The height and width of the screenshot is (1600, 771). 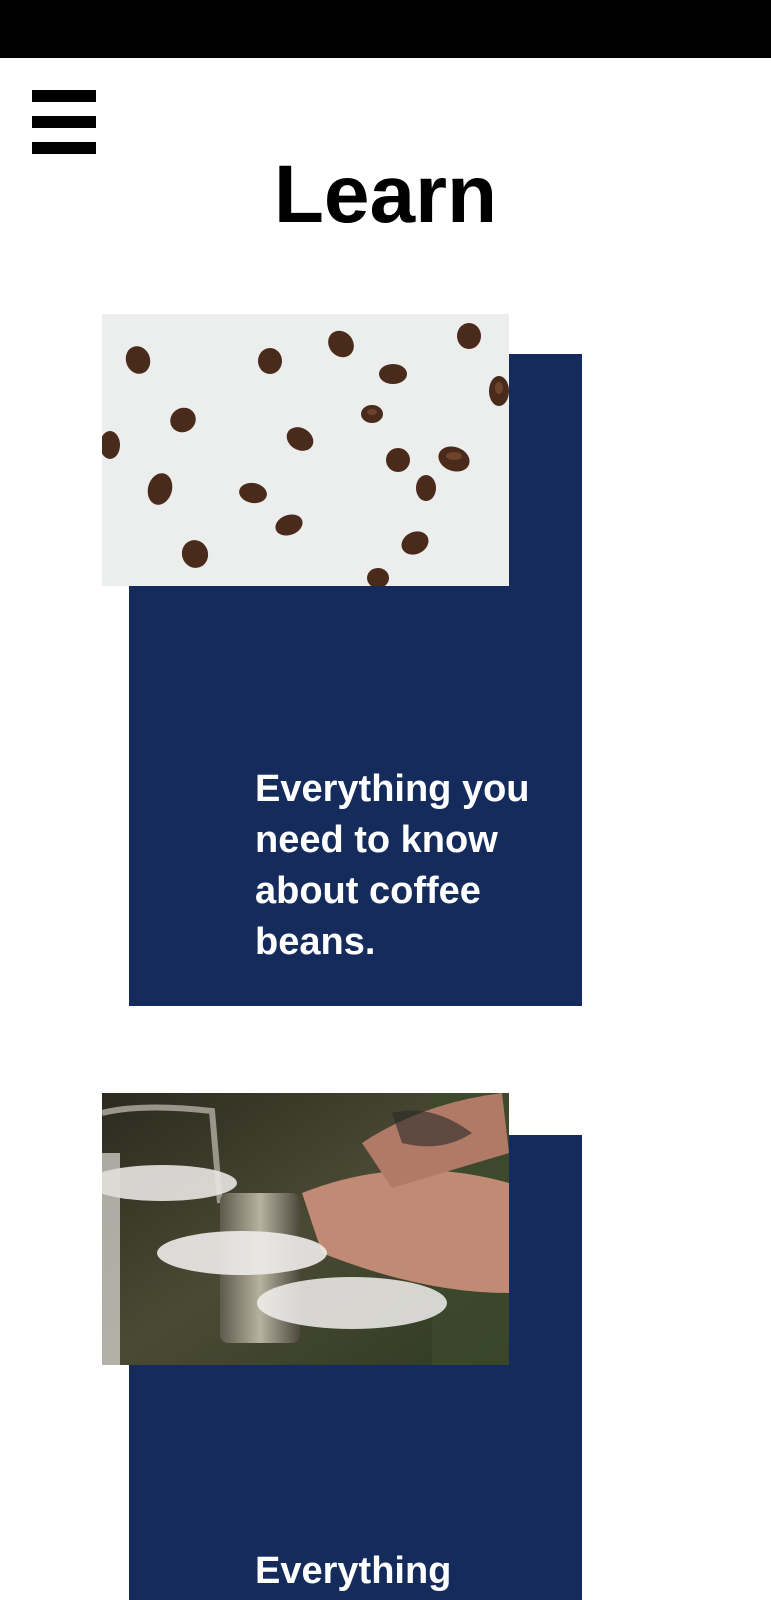 I want to click on barista-image, so click(x=305, y=1229).